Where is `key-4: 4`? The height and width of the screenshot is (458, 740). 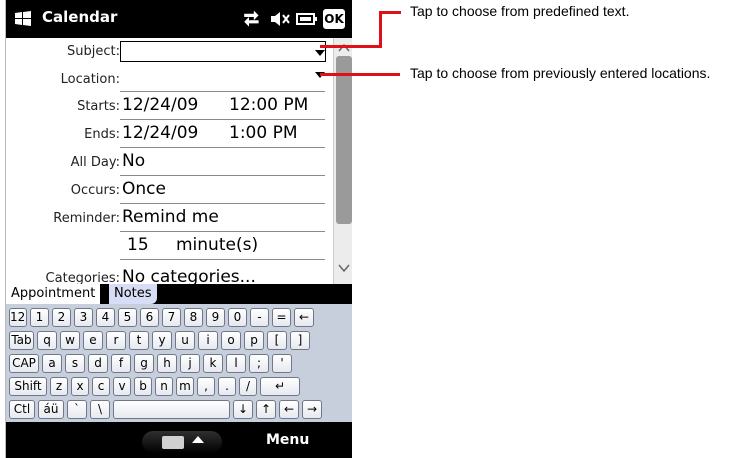
key-4: 4 is located at coordinates (105, 317).